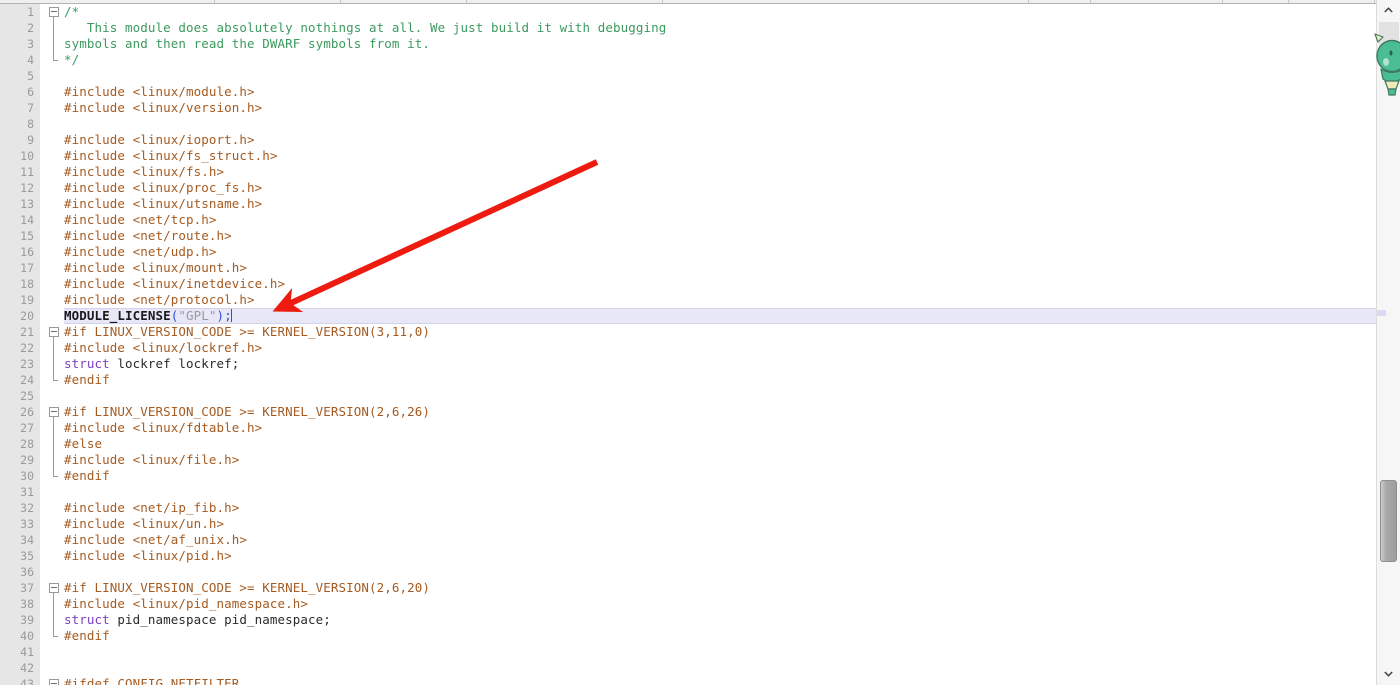 This screenshot has height=685, width=1400. Describe the element at coordinates (720, 284) in the screenshot. I see `code-text: #include <linux/inetdevice.h>` at that location.